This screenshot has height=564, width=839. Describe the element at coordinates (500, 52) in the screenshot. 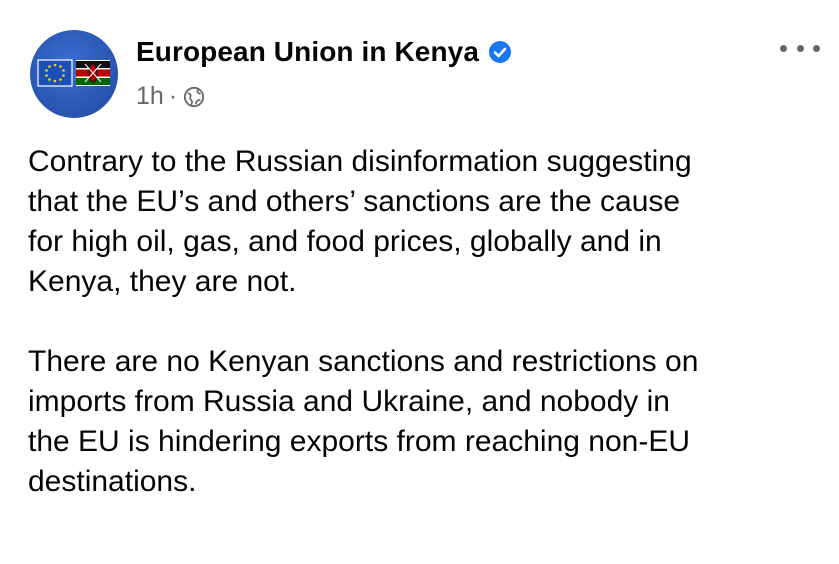

I see `verified-badge-icon` at that location.